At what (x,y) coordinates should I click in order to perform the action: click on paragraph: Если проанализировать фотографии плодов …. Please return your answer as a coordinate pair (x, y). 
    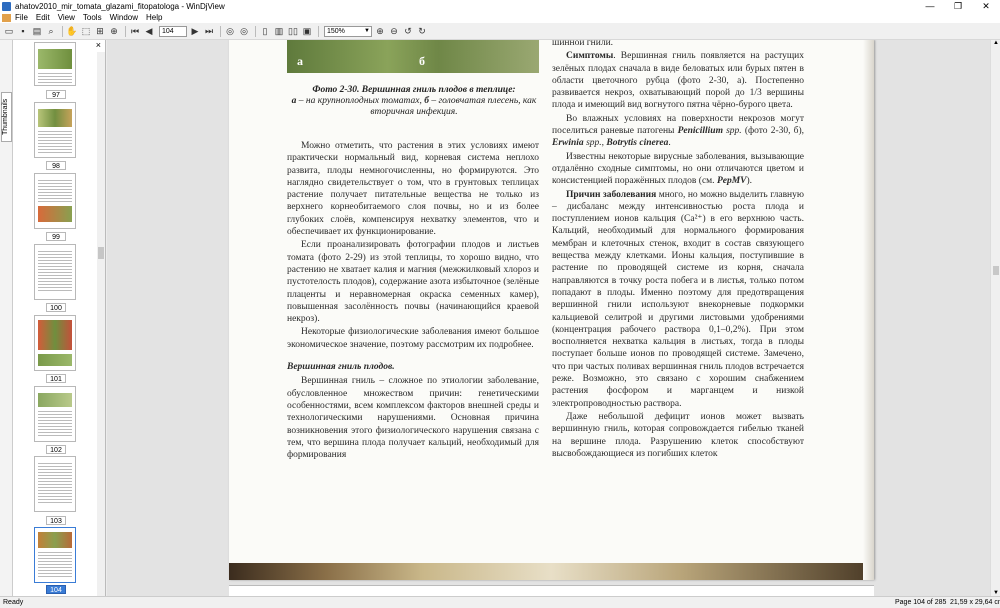
    Looking at the image, I should click on (413, 282).